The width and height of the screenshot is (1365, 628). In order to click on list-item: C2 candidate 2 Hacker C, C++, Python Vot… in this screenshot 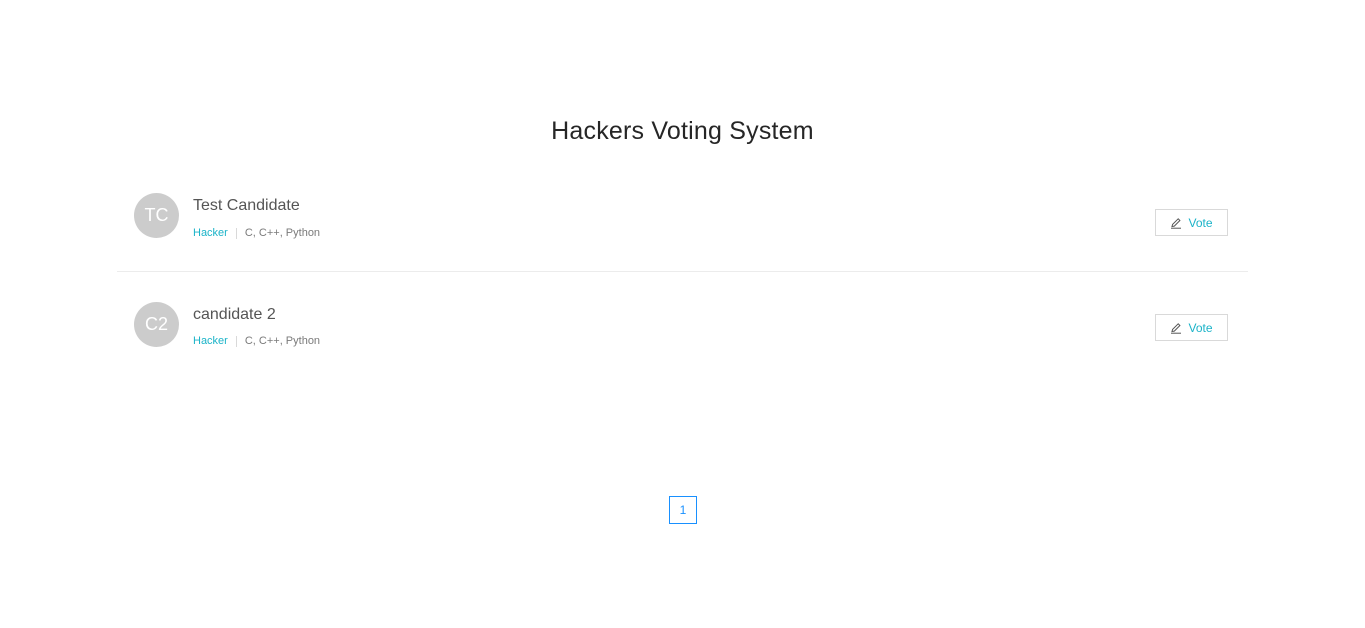, I will do `click(682, 320)`.